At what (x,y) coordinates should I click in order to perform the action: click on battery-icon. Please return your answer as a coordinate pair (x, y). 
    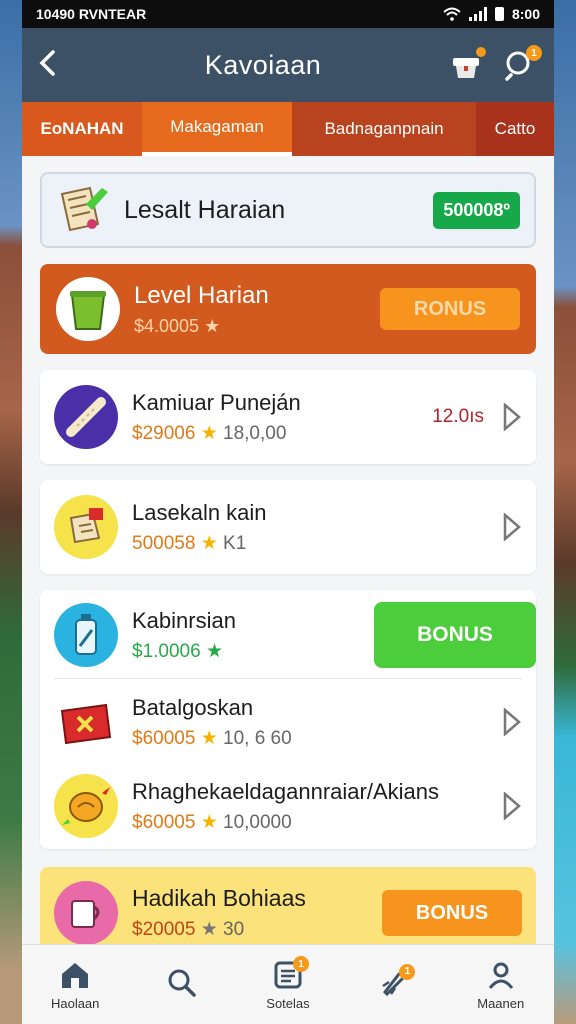
    Looking at the image, I should click on (499, 14).